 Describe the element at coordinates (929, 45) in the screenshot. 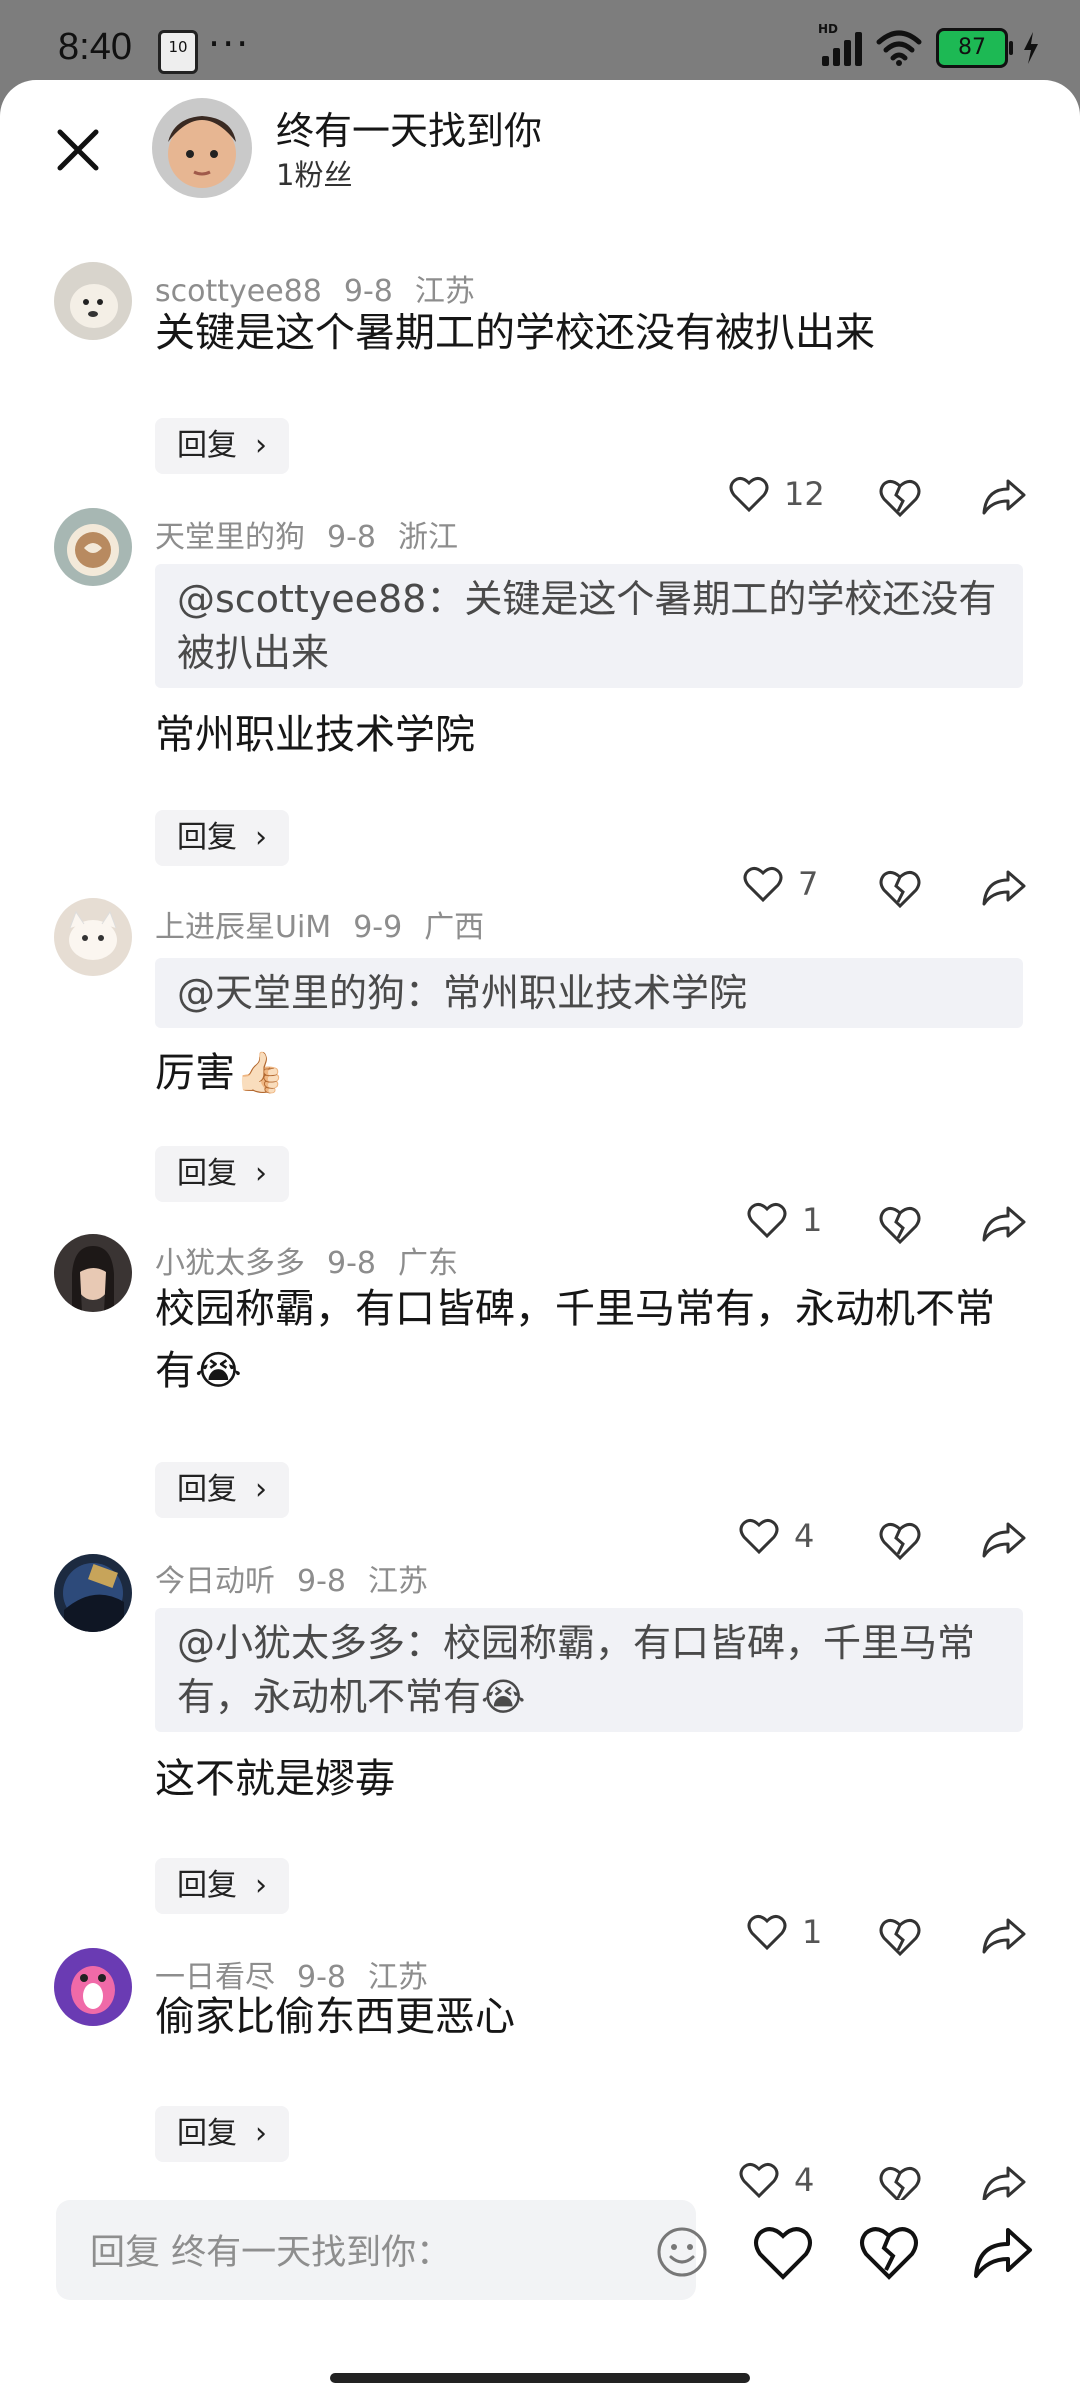

I see `status-indicators: HD 87` at that location.